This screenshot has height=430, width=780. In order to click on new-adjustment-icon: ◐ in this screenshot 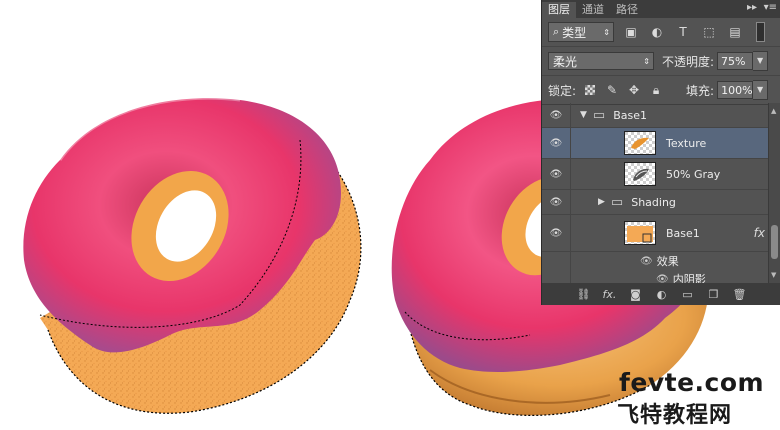, I will do `click(662, 294)`.